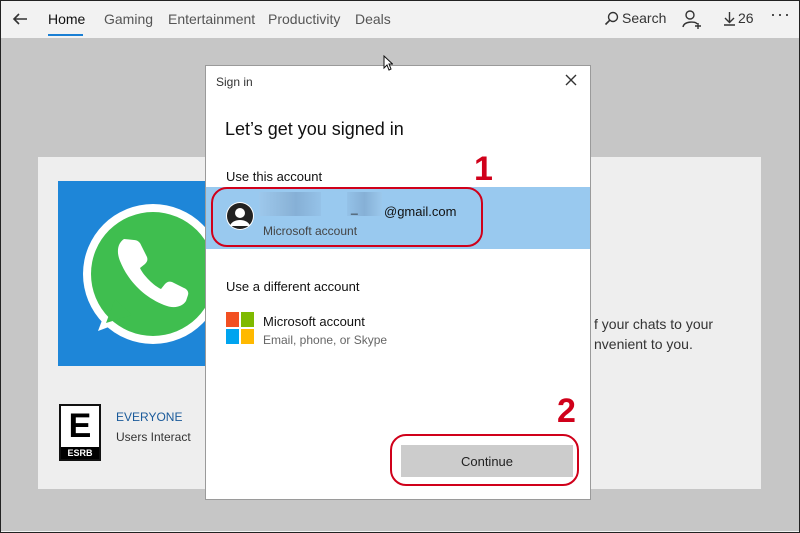  What do you see at coordinates (145, 274) in the screenshot?
I see `whatsapp-logo-icon` at bounding box center [145, 274].